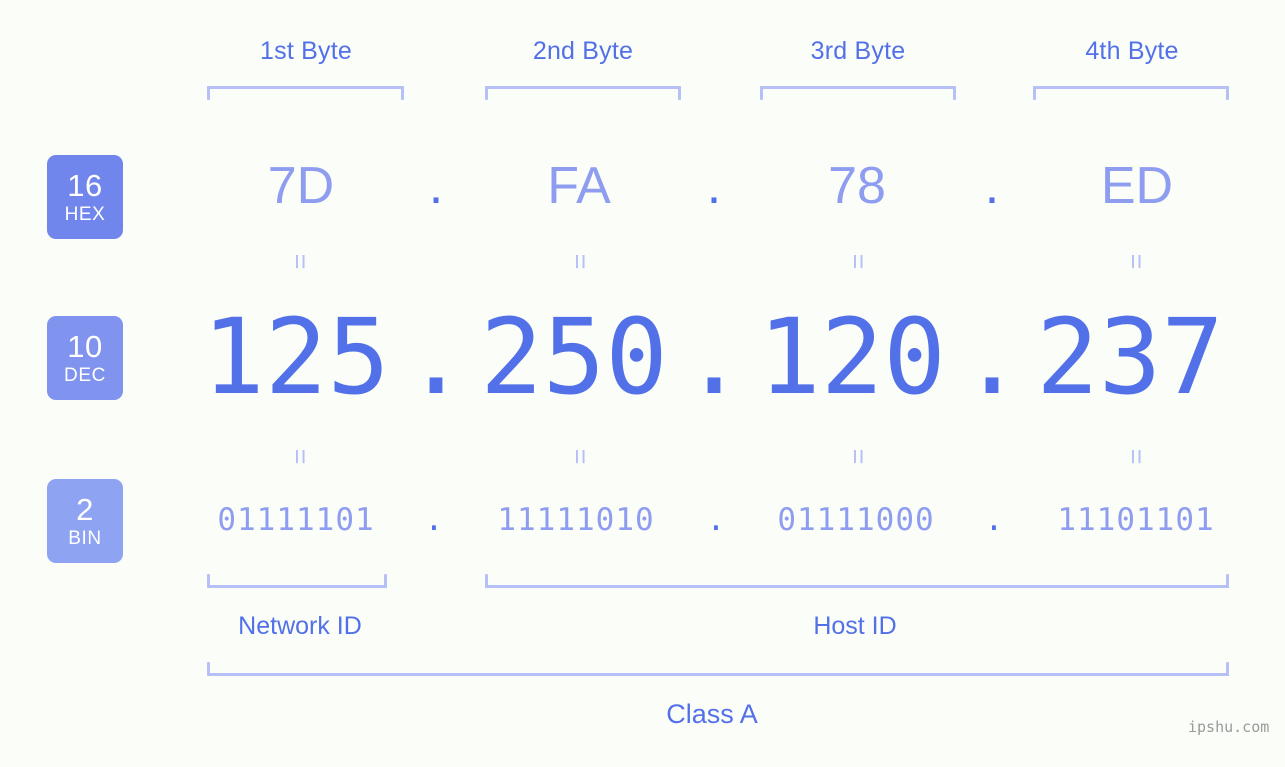  I want to click on hex-byte-value: 78, so click(857, 186).